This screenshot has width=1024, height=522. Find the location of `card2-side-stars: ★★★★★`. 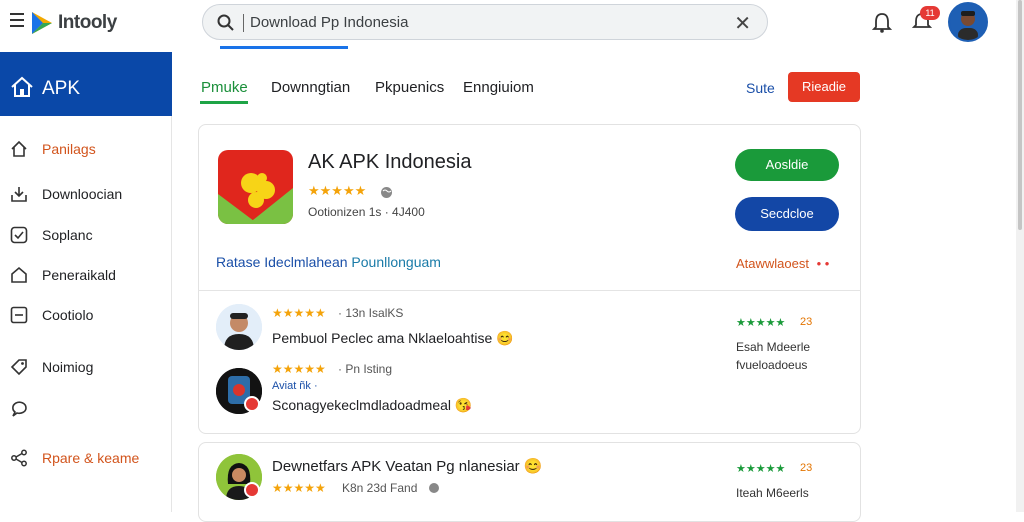

card2-side-stars: ★★★★★ is located at coordinates (761, 469).